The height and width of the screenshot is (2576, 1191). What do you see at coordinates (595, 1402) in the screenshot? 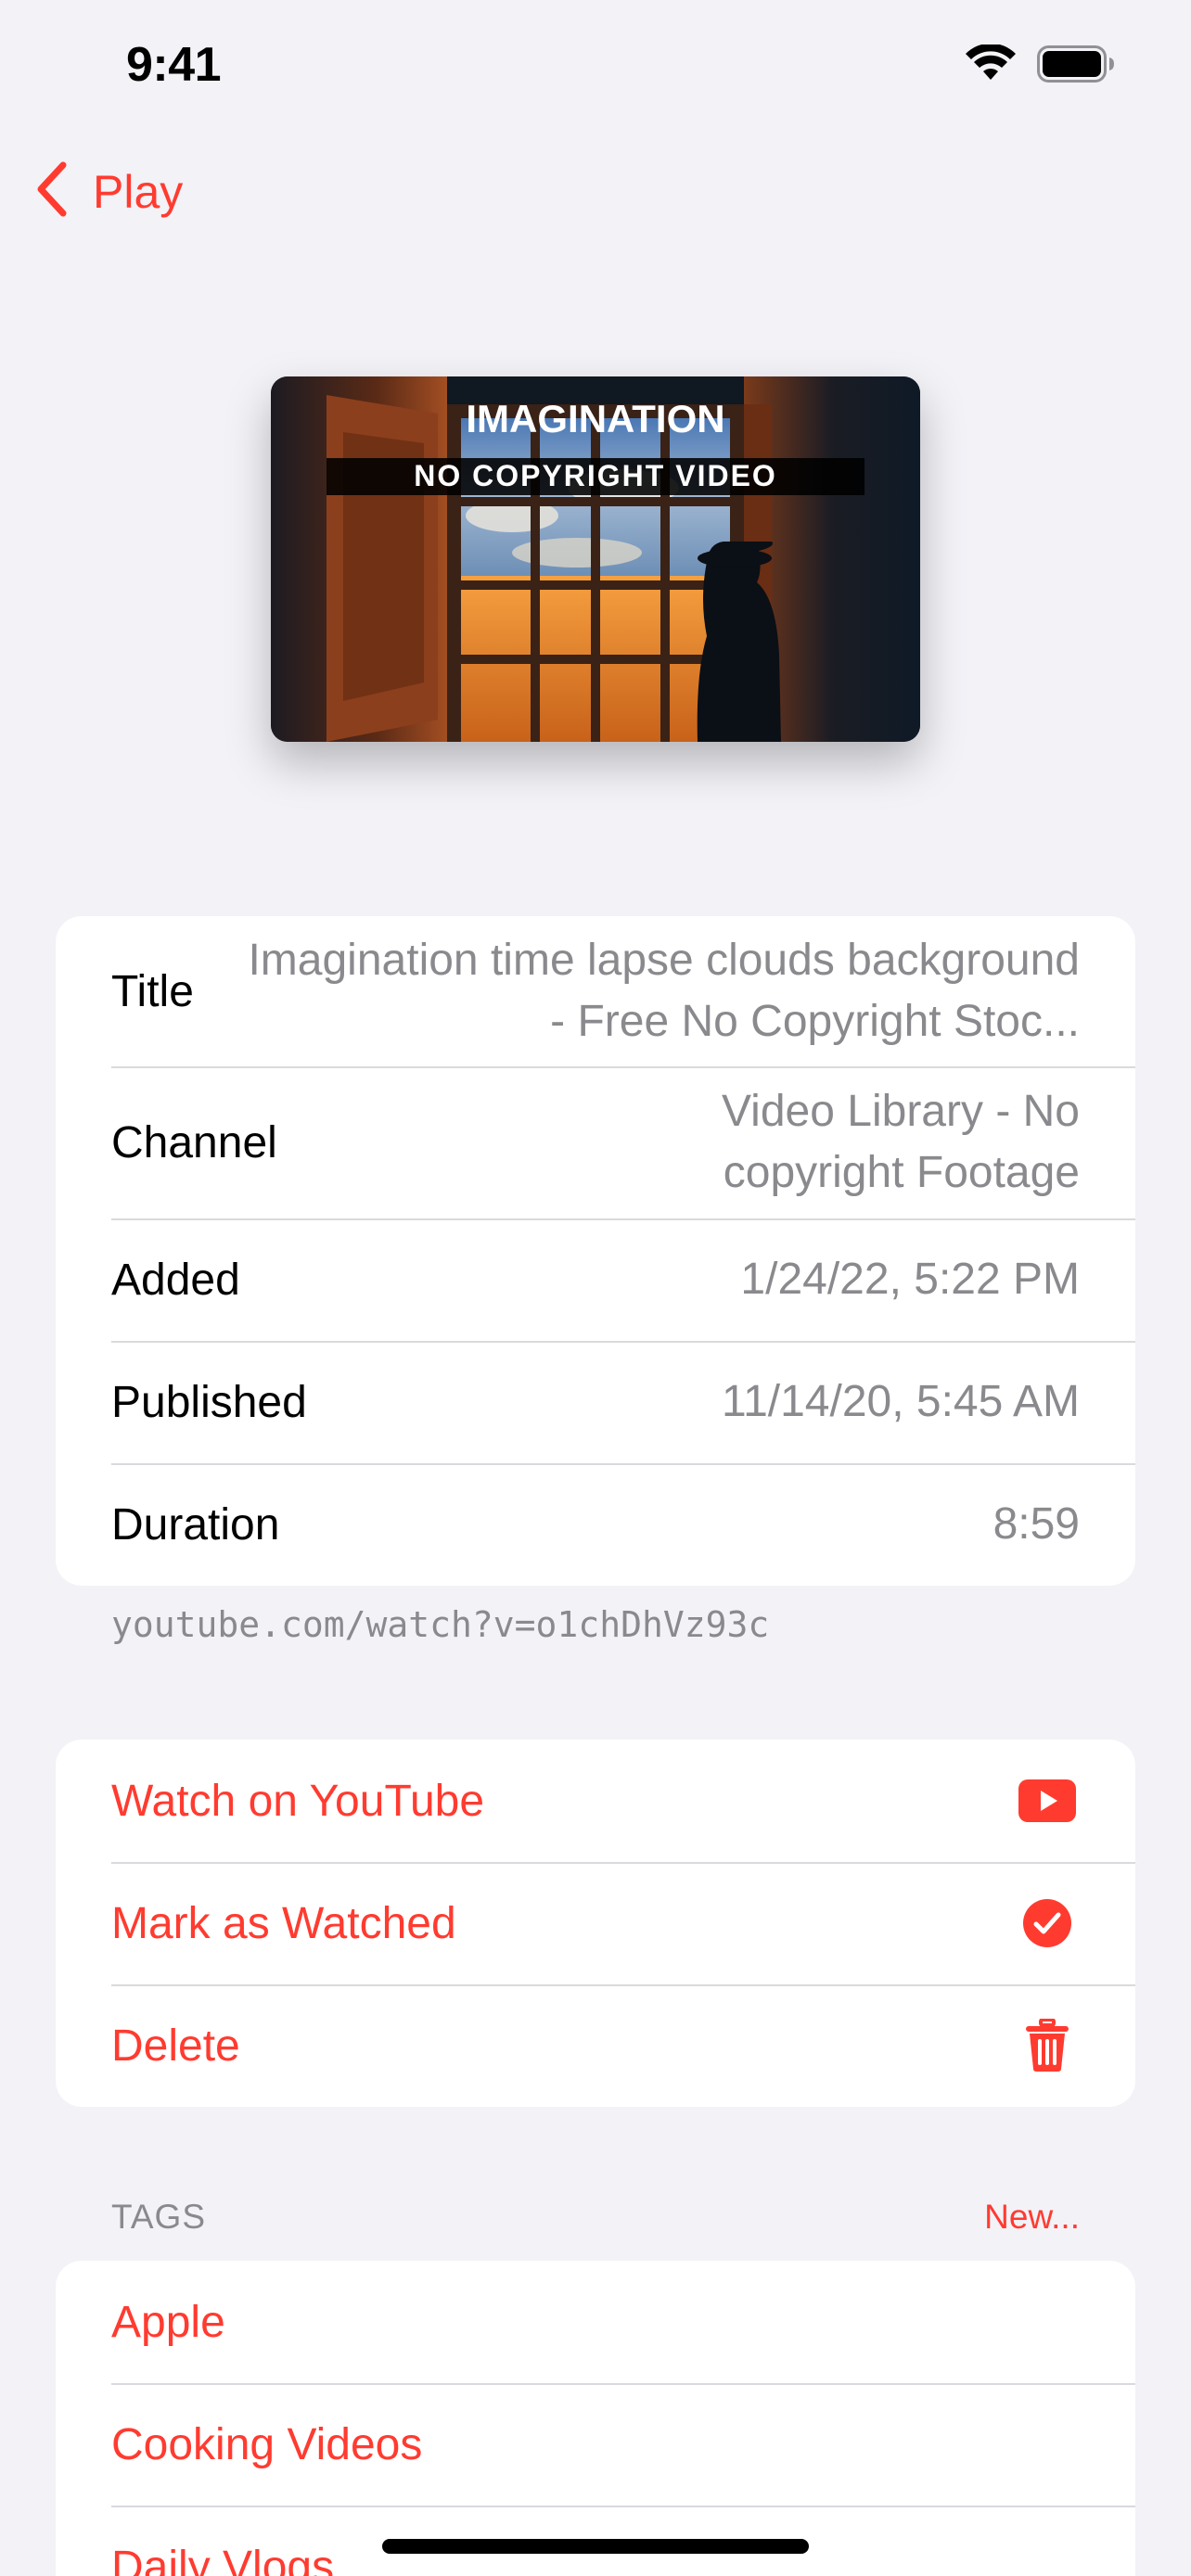
I see `info-row-published: Published 11/14/20, 5:45 AM` at bounding box center [595, 1402].